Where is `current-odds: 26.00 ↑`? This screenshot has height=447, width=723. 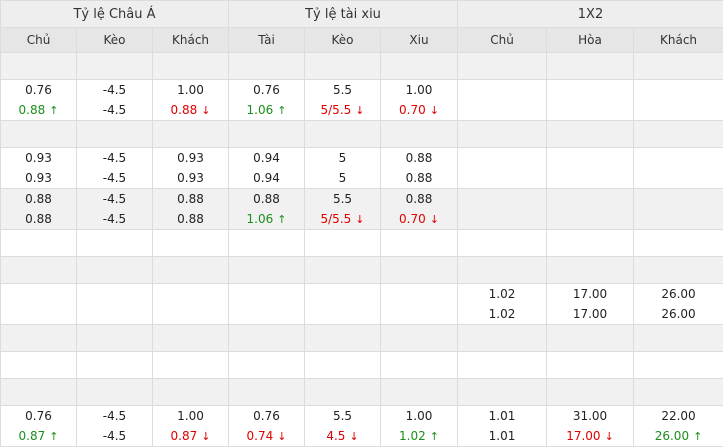 current-odds: 26.00 ↑ is located at coordinates (679, 436).